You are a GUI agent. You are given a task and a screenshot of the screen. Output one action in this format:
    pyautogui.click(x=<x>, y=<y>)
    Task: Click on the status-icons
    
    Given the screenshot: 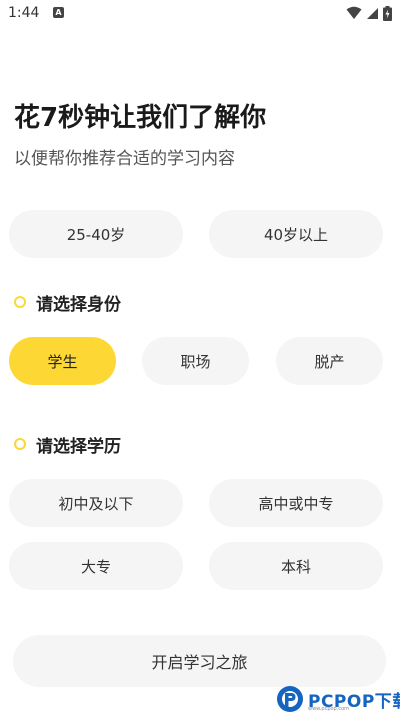 What is the action you would take?
    pyautogui.click(x=369, y=13)
    